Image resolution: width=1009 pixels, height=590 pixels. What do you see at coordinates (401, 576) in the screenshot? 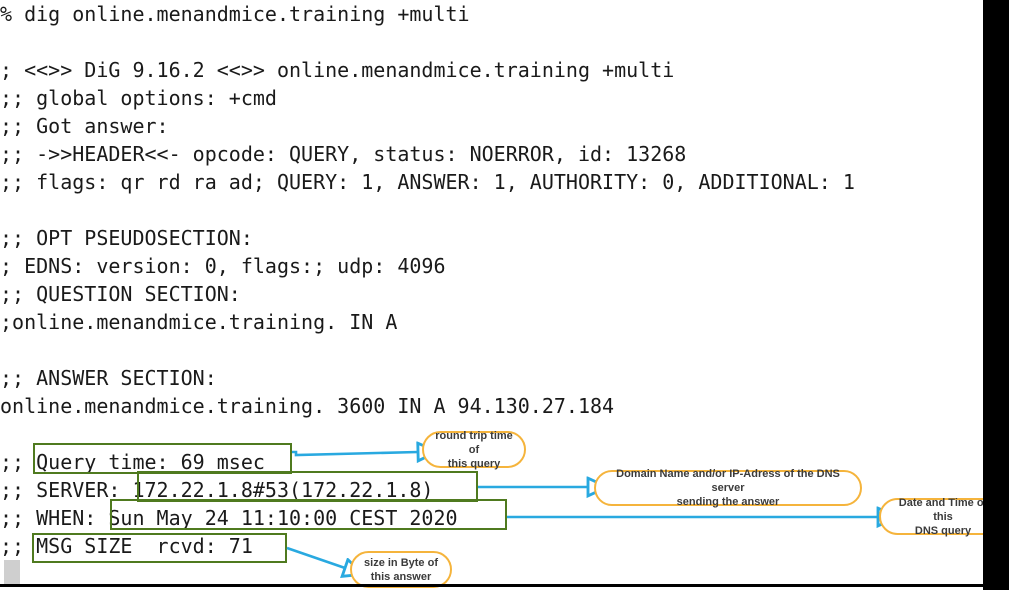
I see `callout-msg-size-line2: this answer` at bounding box center [401, 576].